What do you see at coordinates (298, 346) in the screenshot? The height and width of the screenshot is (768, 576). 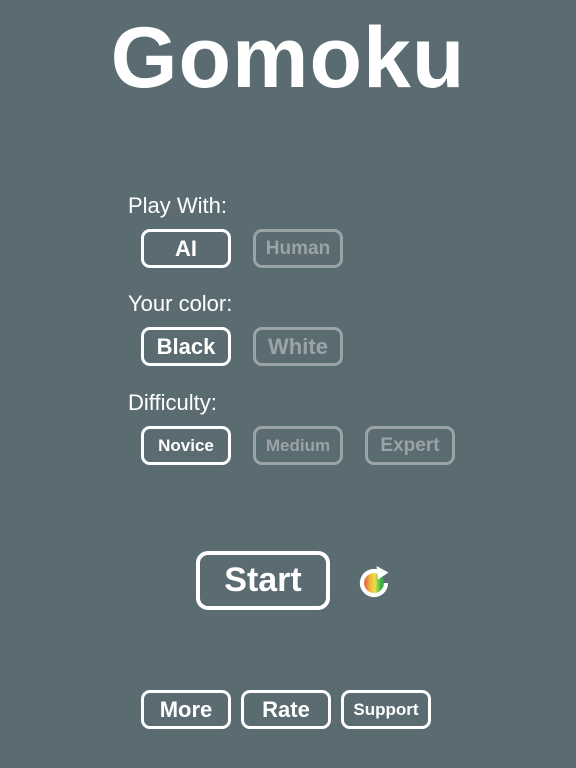 I see `color-white-button: White` at bounding box center [298, 346].